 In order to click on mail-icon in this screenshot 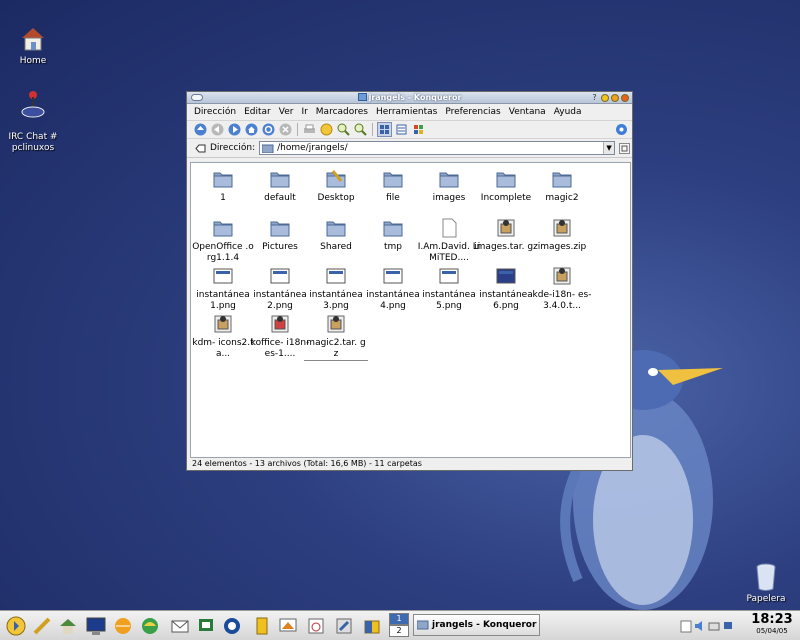, I will do `click(180, 626)`.